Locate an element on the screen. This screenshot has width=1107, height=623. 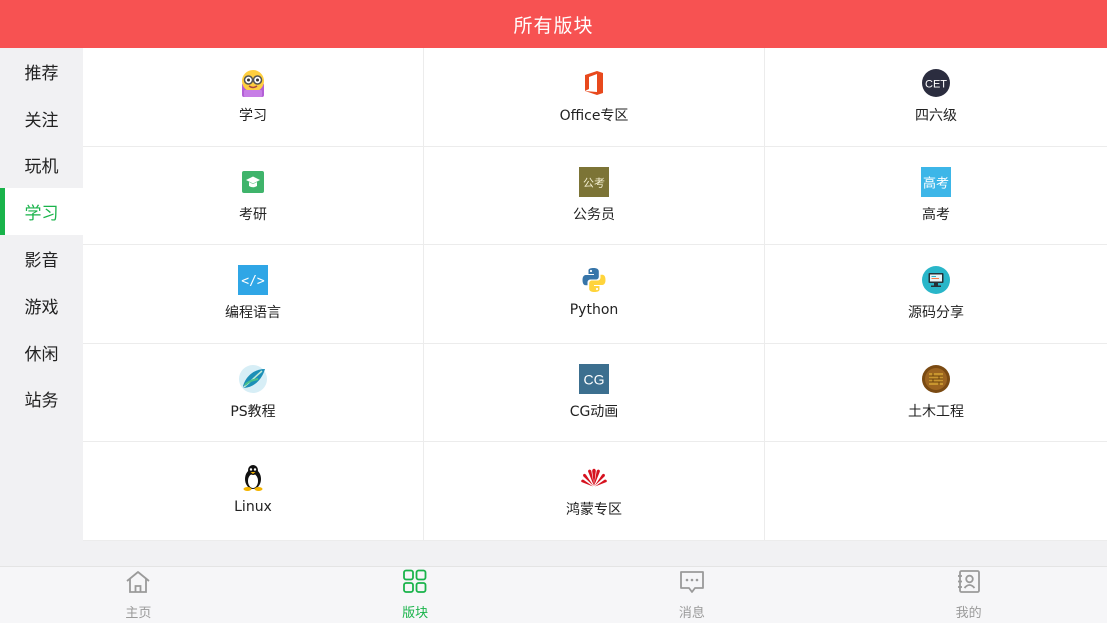
contacts-icon is located at coordinates (969, 584).